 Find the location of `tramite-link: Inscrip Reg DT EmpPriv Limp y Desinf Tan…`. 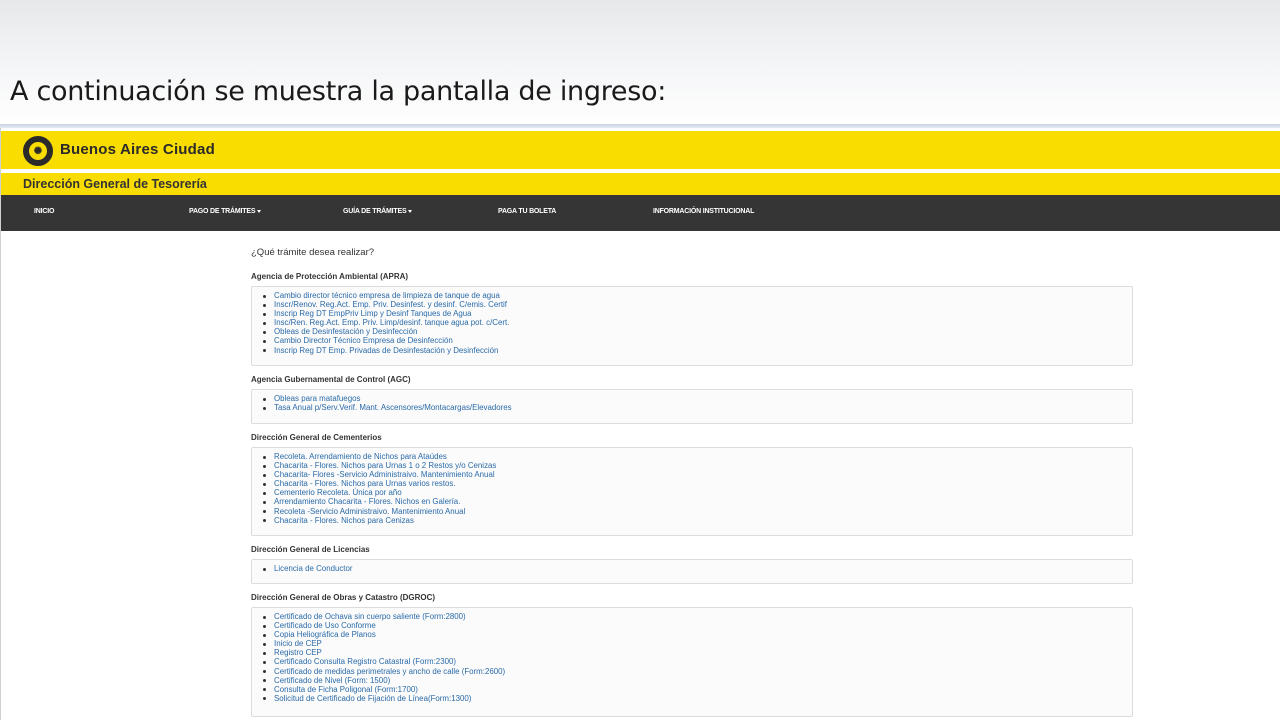

tramite-link: Inscrip Reg DT EmpPriv Limp y Desinf Tan… is located at coordinates (697, 313).